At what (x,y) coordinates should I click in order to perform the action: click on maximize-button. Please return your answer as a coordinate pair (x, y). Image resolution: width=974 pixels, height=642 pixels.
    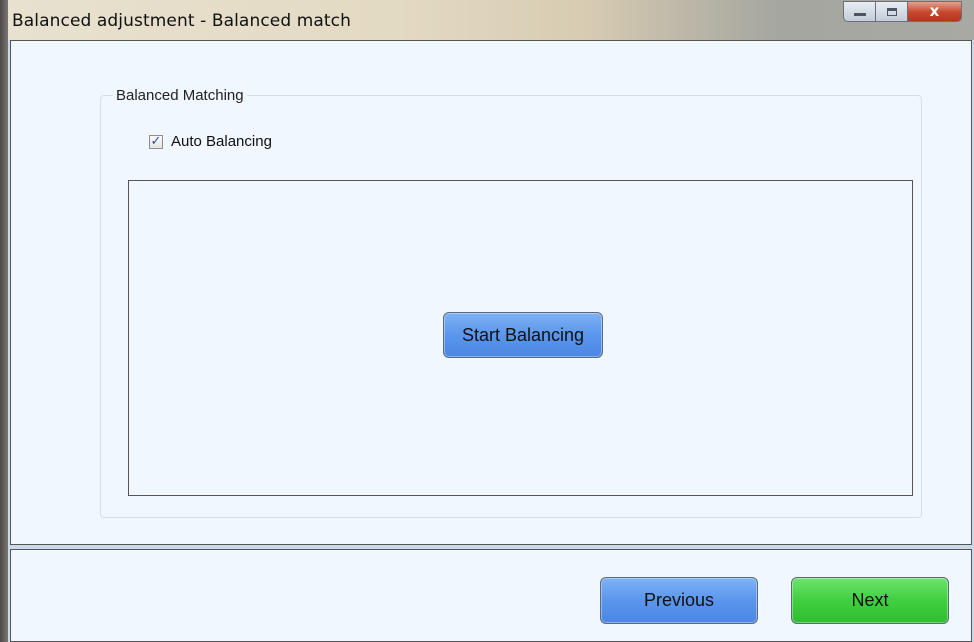
    Looking at the image, I should click on (892, 11).